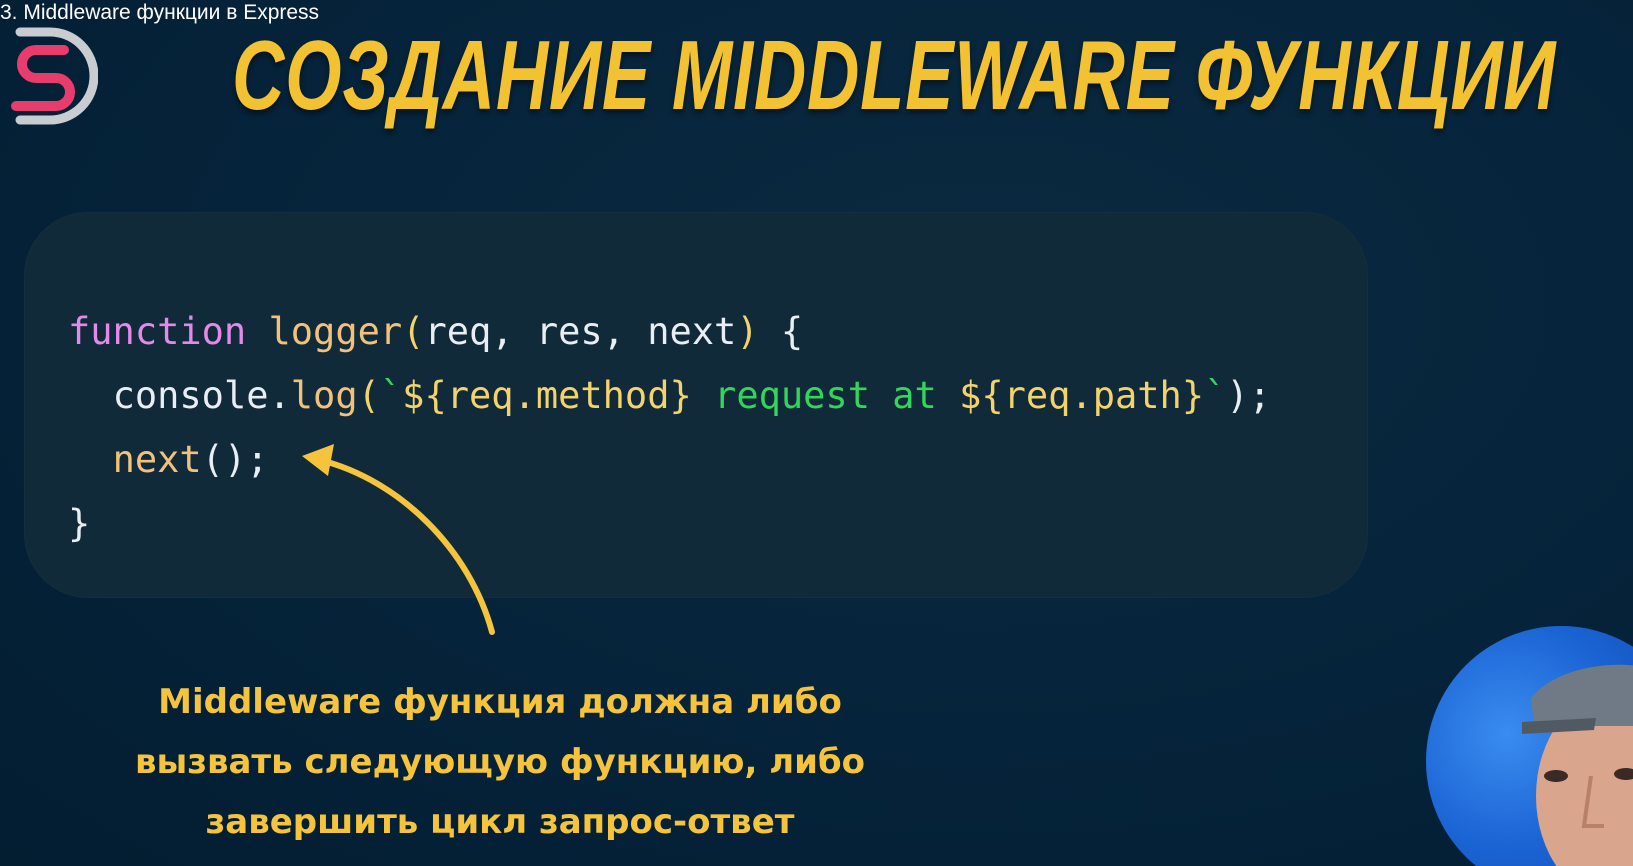 The height and width of the screenshot is (866, 1633). Describe the element at coordinates (781, 331) in the screenshot. I see `brace-open: {` at that location.